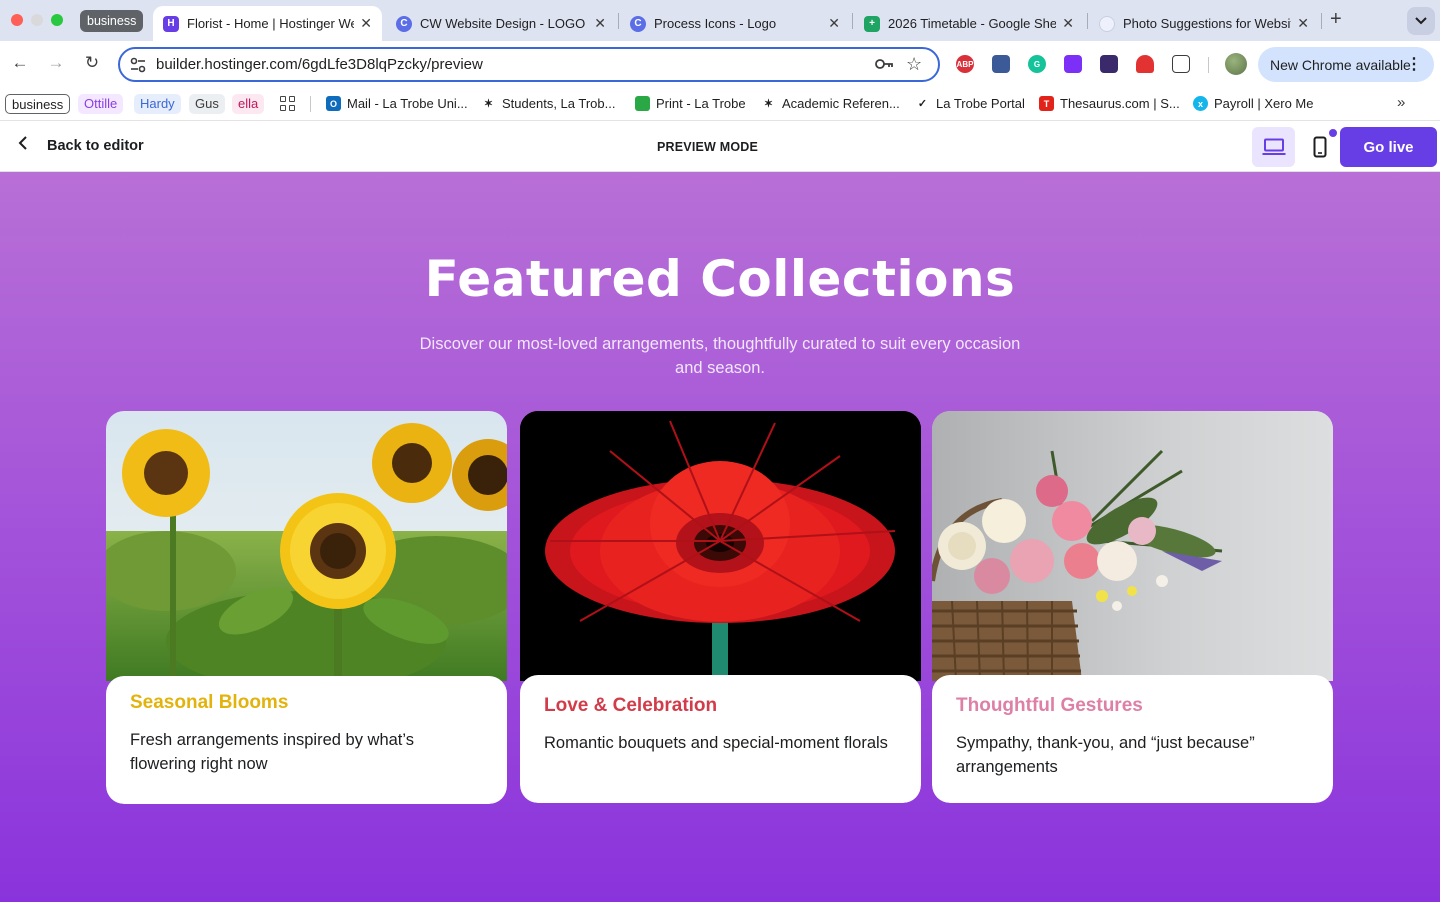  Describe the element at coordinates (1037, 64) in the screenshot. I see `grammarly-extension-icon: G` at that location.